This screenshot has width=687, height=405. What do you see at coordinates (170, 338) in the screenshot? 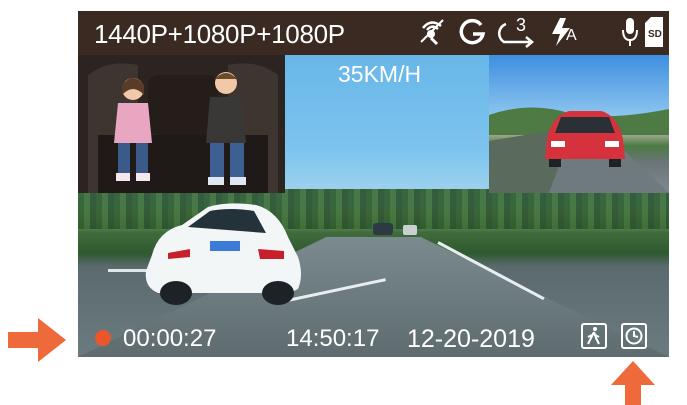
I see `elapsed-time: 00:00:27` at bounding box center [170, 338].